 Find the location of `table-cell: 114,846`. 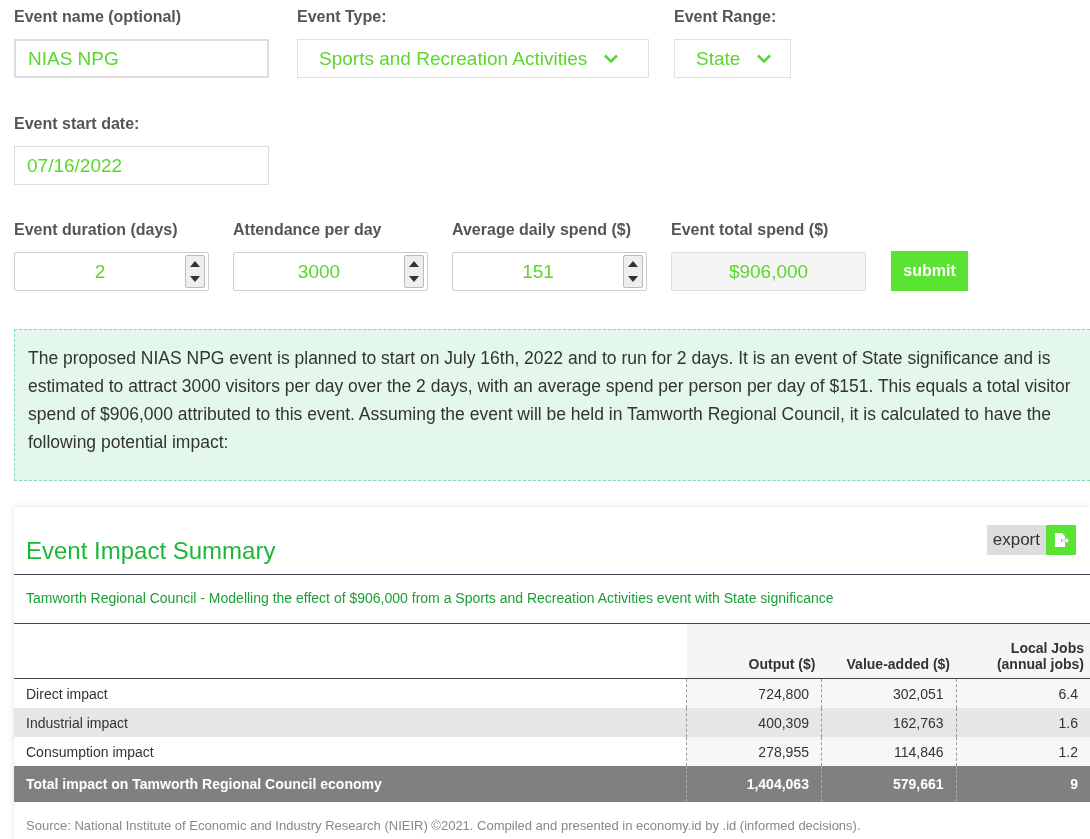

table-cell: 114,846 is located at coordinates (888, 751).